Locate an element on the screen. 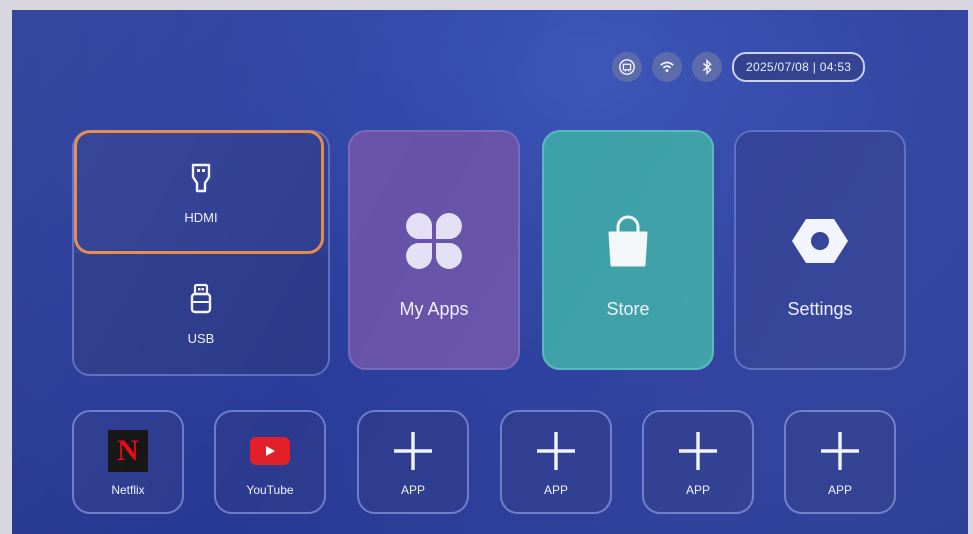 This screenshot has height=534, width=973. netflix-label: Netflix is located at coordinates (128, 490).